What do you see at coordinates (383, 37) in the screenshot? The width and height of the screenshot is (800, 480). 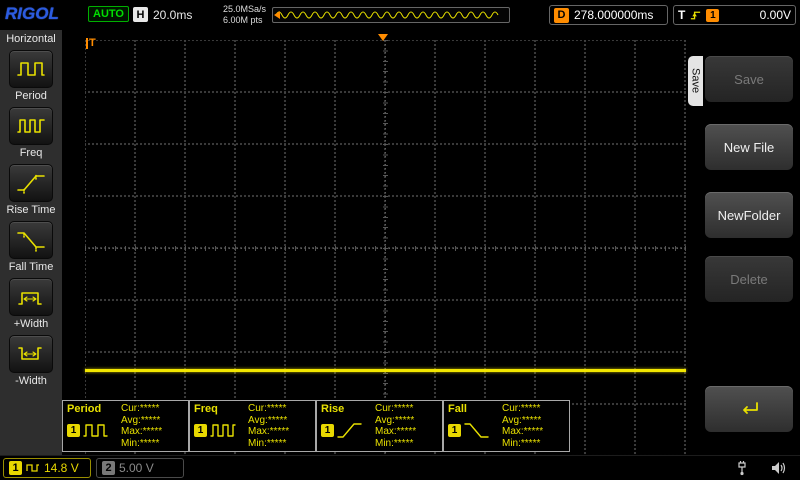 I see `trigger-position-icon` at bounding box center [383, 37].